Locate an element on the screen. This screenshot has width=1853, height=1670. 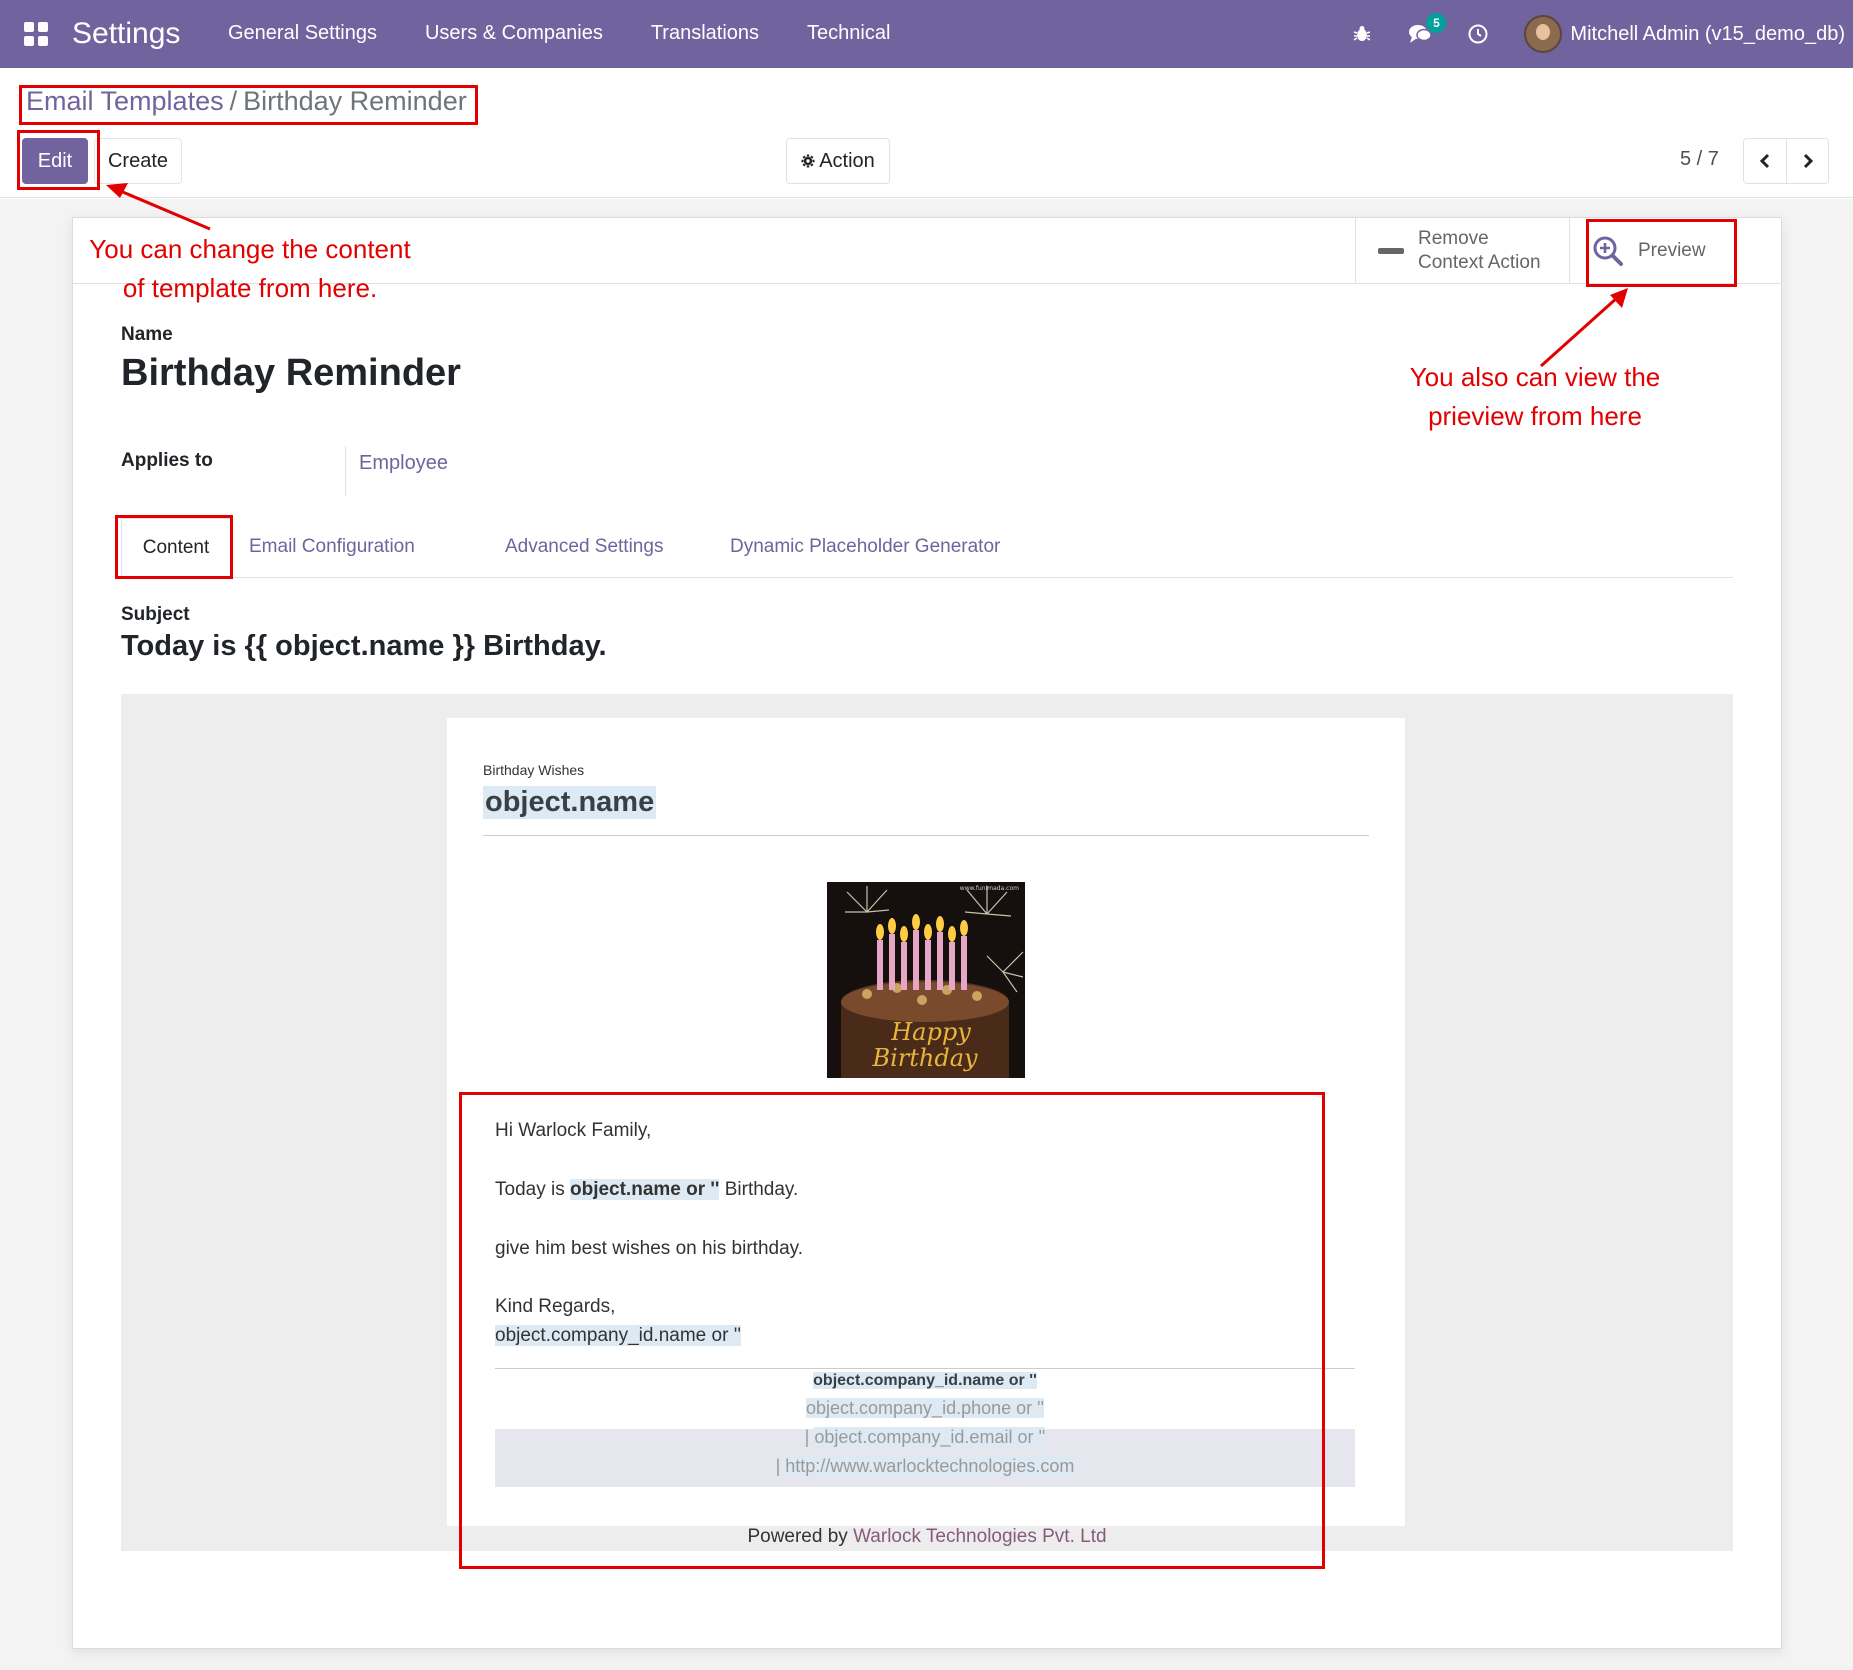
powered-by: Powered by Warlock Technologies Pvt. Ltd is located at coordinates (927, 1537).